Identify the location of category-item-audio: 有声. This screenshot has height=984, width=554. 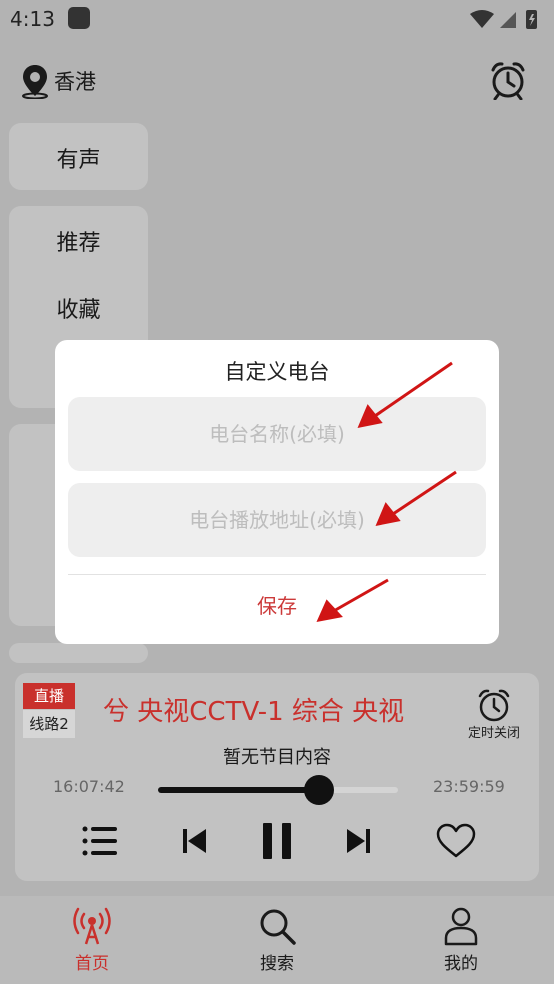
(78, 158).